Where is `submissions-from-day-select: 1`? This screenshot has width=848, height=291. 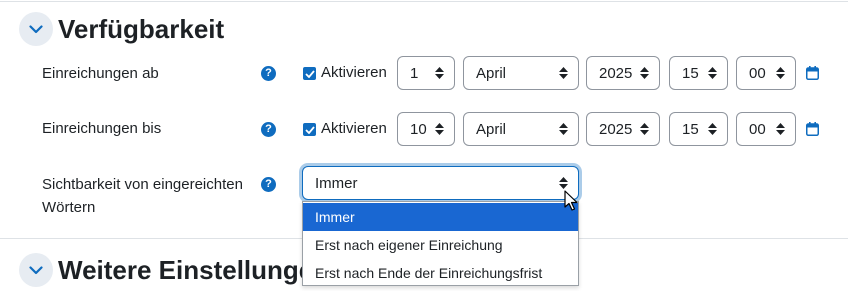
submissions-from-day-select: 1 is located at coordinates (426, 73).